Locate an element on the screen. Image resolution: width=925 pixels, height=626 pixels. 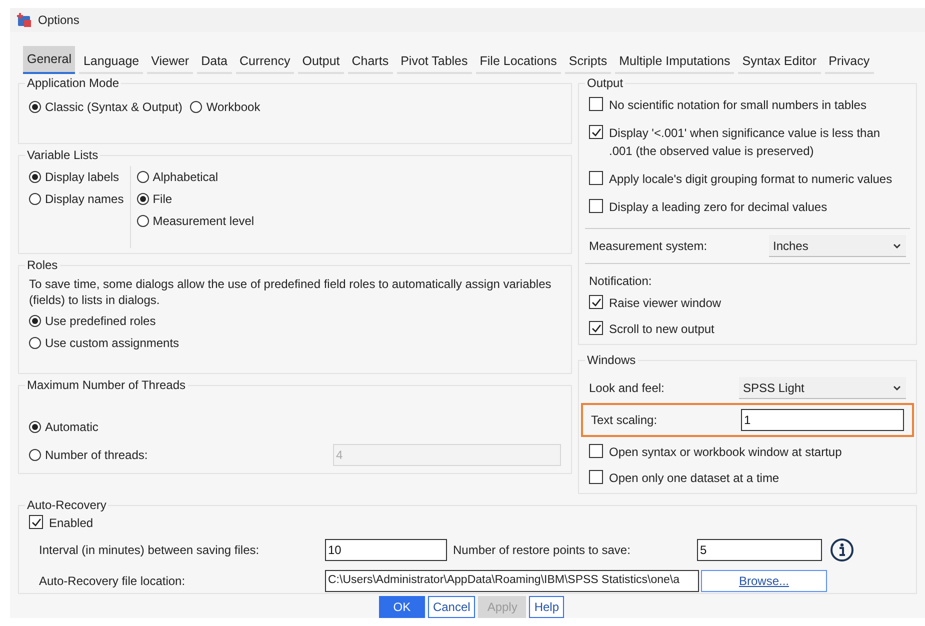
dialog-button: OK is located at coordinates (401, 607).